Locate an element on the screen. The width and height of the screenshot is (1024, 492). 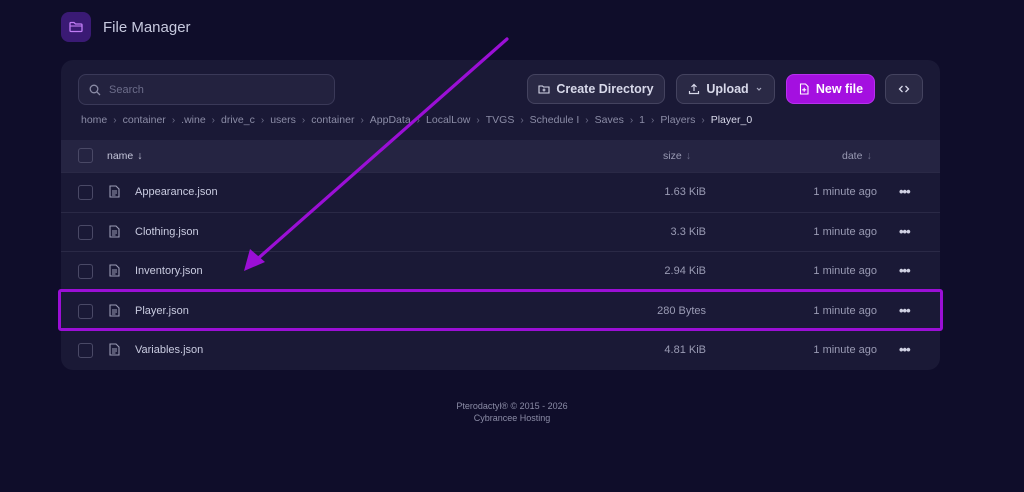
table-header: name ↓ size ↓ date ↓ is located at coordinates (500, 156).